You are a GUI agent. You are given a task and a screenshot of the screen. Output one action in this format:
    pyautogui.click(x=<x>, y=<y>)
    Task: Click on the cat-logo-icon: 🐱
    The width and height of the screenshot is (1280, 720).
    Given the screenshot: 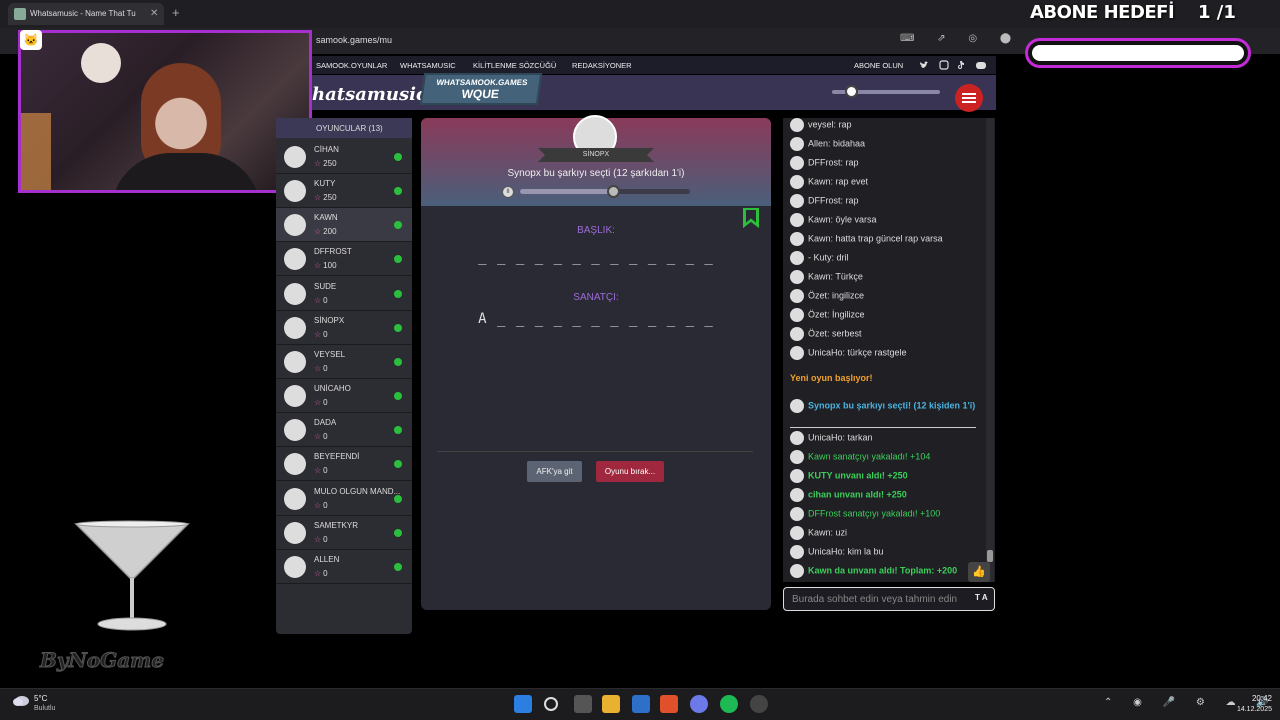 What is the action you would take?
    pyautogui.click(x=31, y=40)
    